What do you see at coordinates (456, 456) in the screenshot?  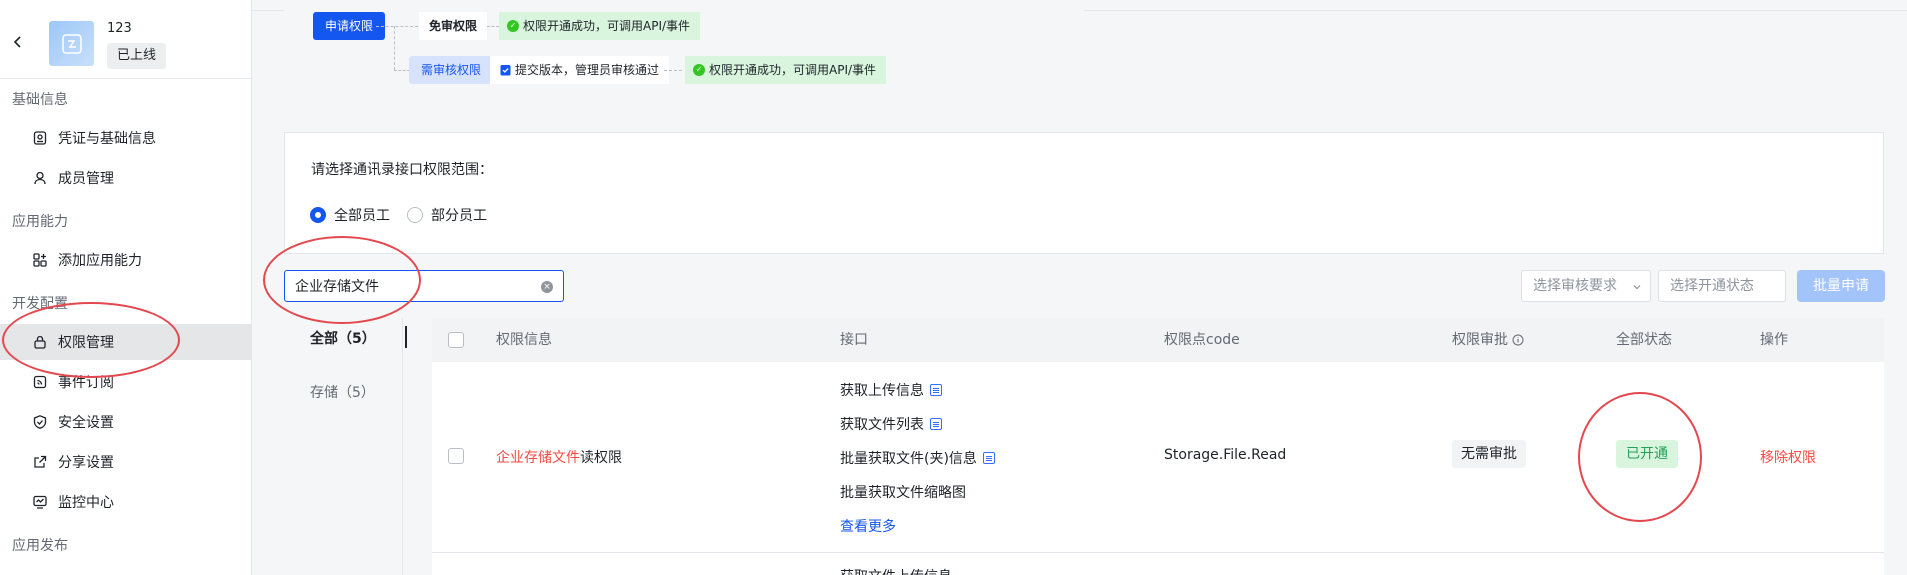 I see `row-checkbox` at bounding box center [456, 456].